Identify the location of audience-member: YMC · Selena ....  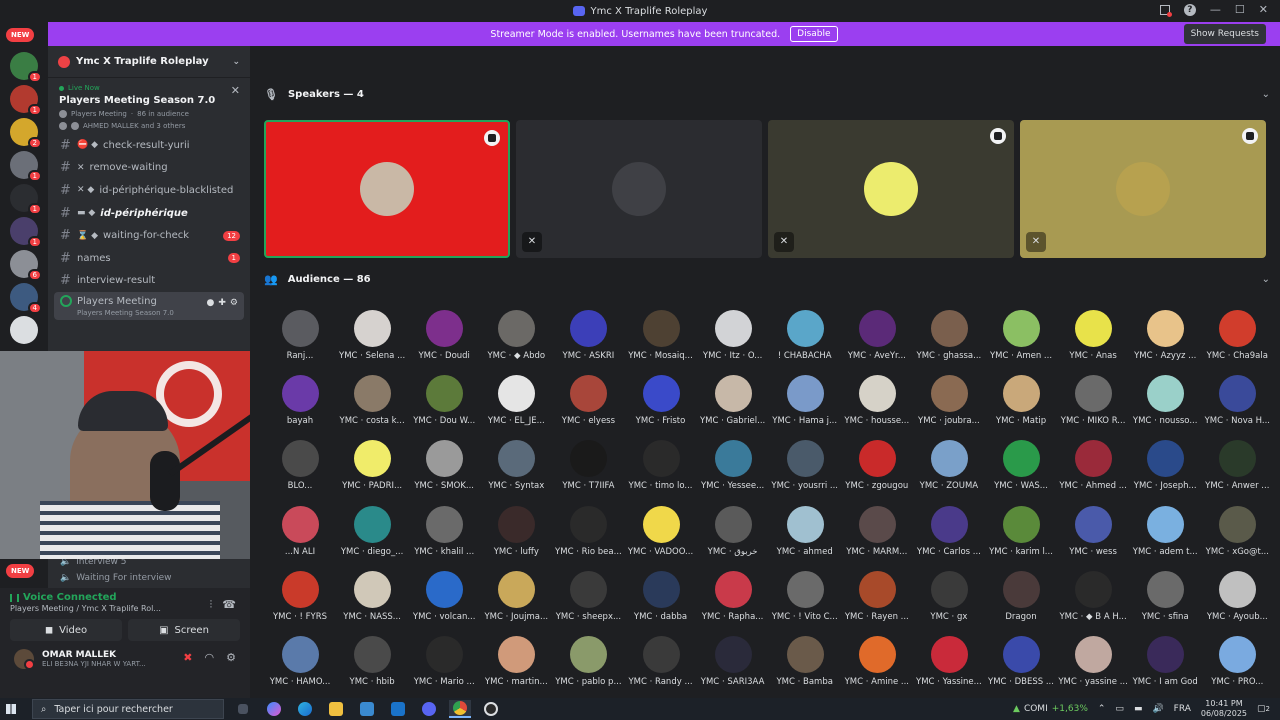
(372, 342).